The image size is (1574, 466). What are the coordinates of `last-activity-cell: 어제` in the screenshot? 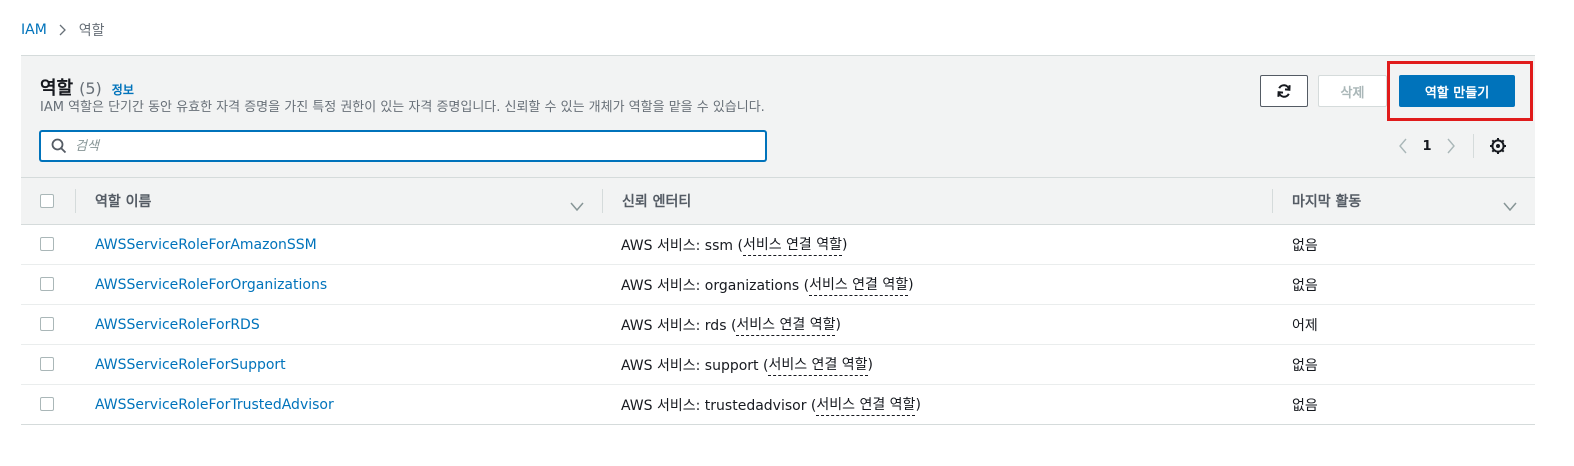 It's located at (1305, 326).